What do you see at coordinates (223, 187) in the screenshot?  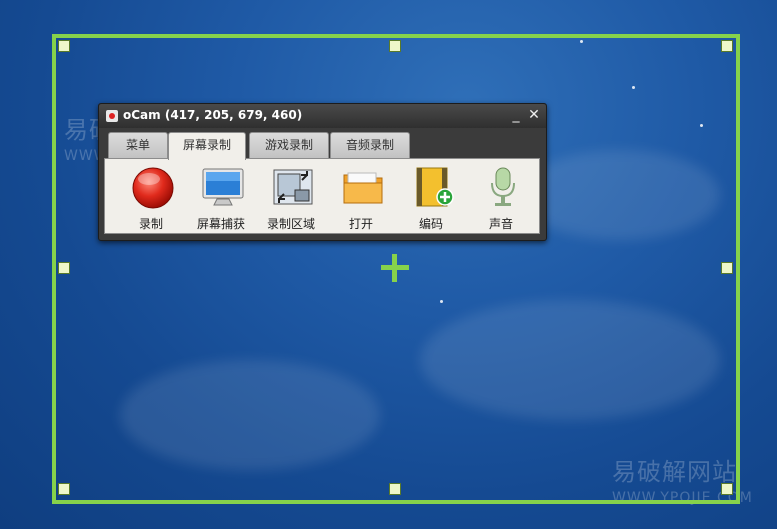 I see `monitor-icon` at bounding box center [223, 187].